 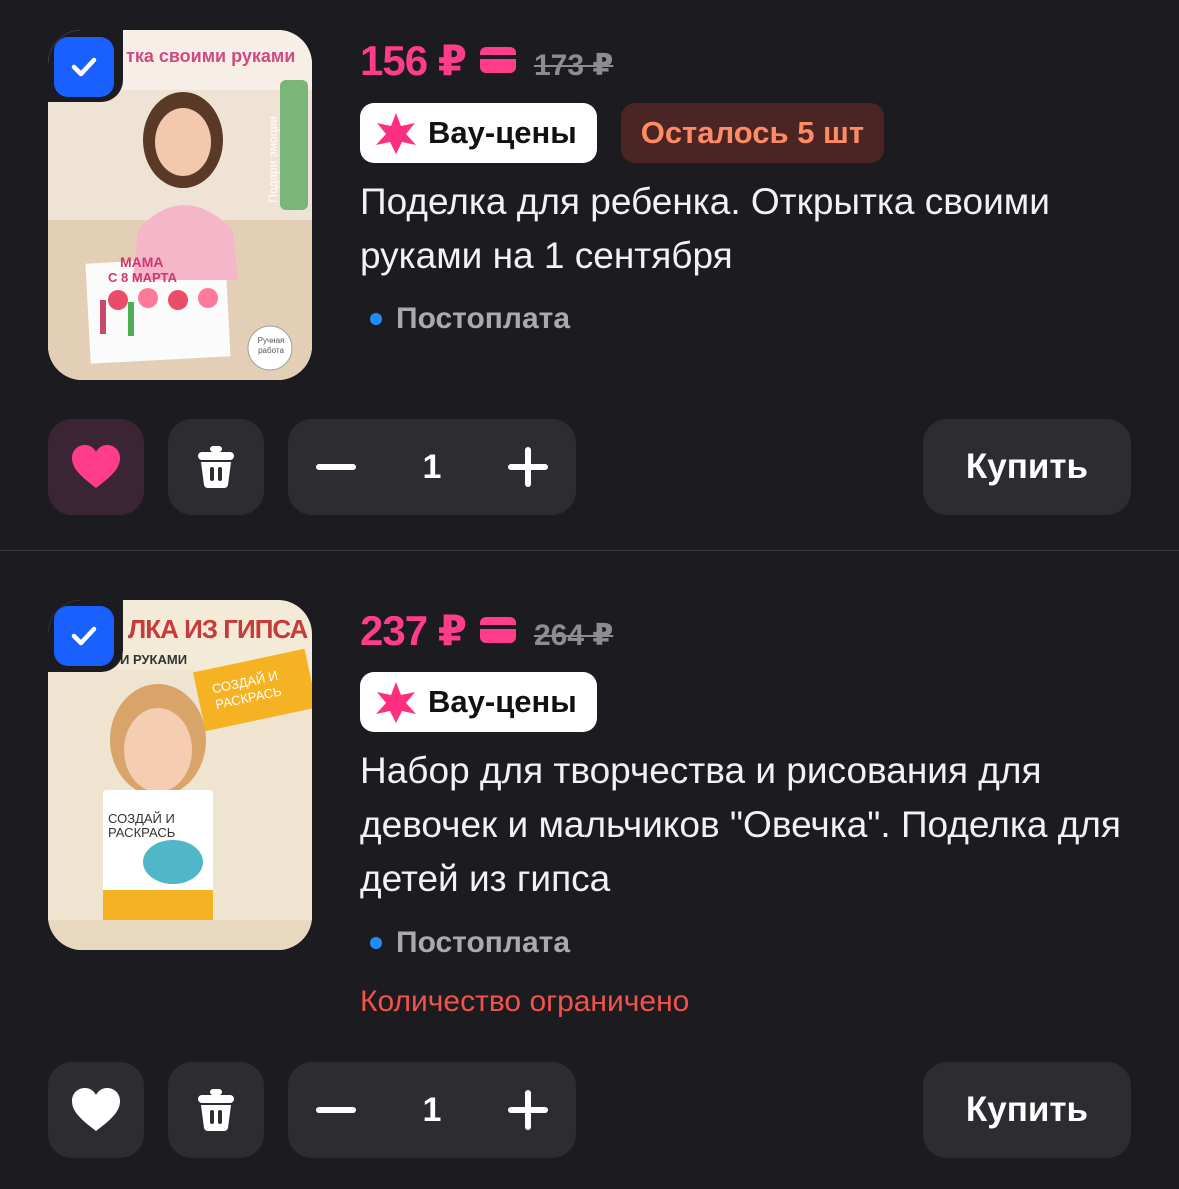 I want to click on current-price: 237 ₽, so click(x=413, y=630).